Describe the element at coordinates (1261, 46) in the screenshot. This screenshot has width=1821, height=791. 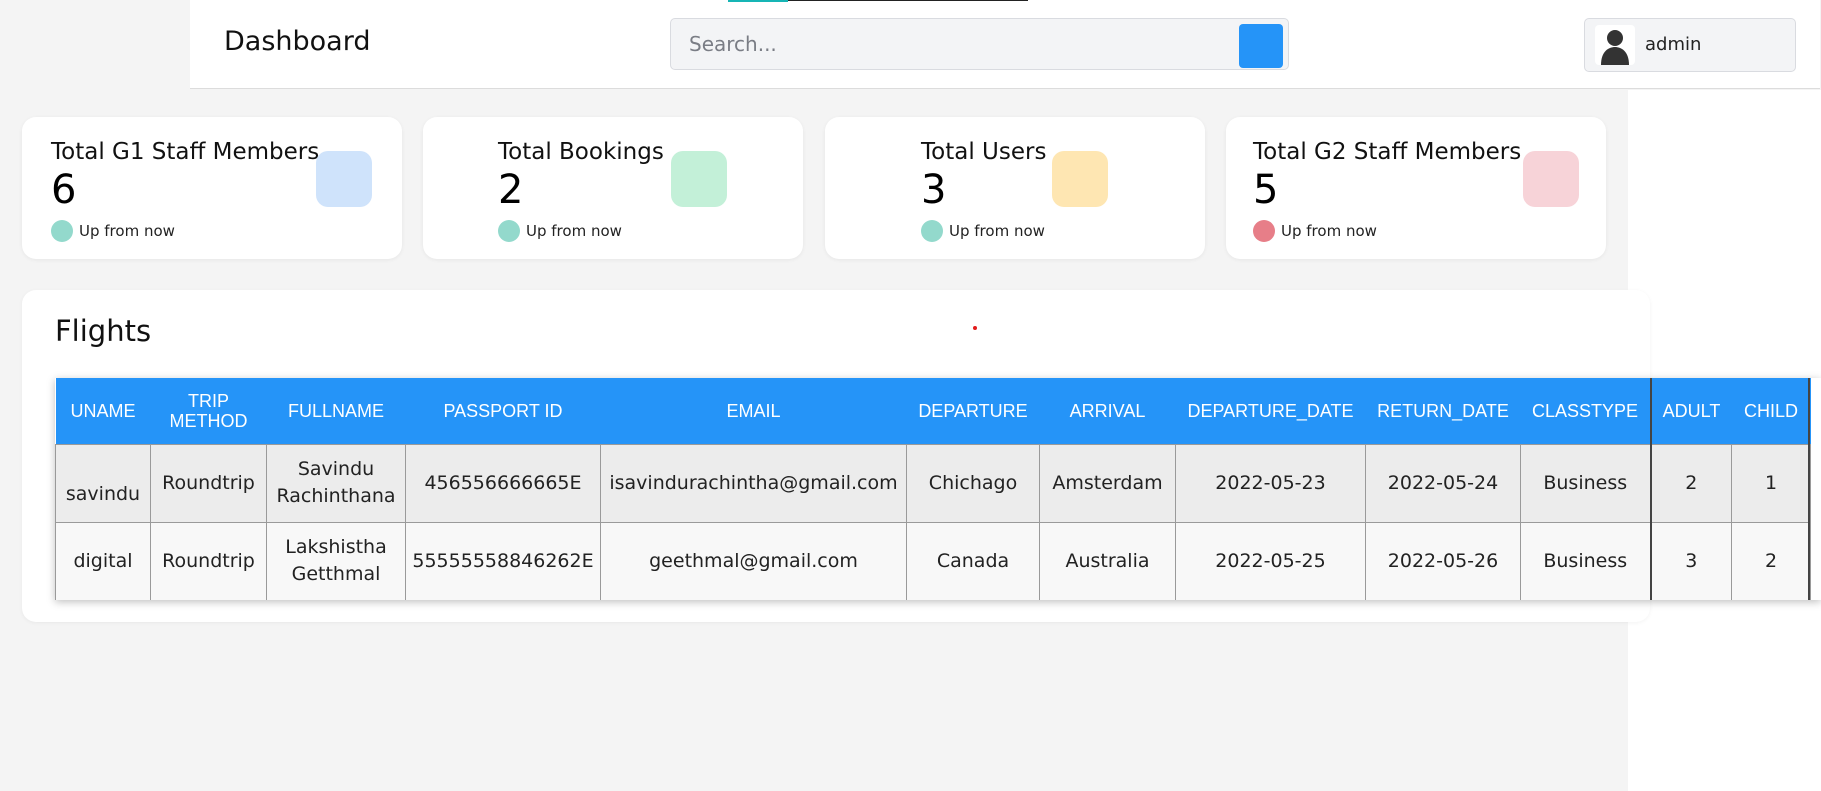
I see `search-button` at that location.